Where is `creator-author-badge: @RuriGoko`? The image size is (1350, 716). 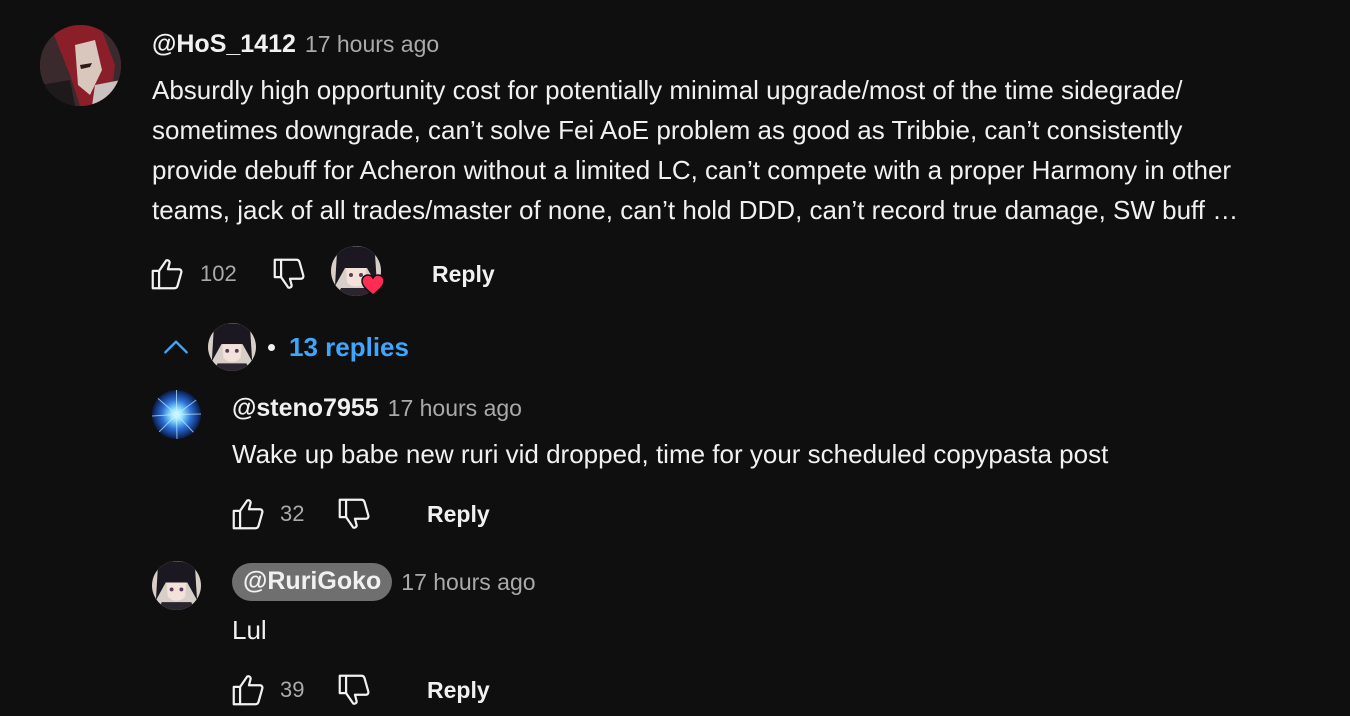
creator-author-badge: @RuriGoko is located at coordinates (312, 582).